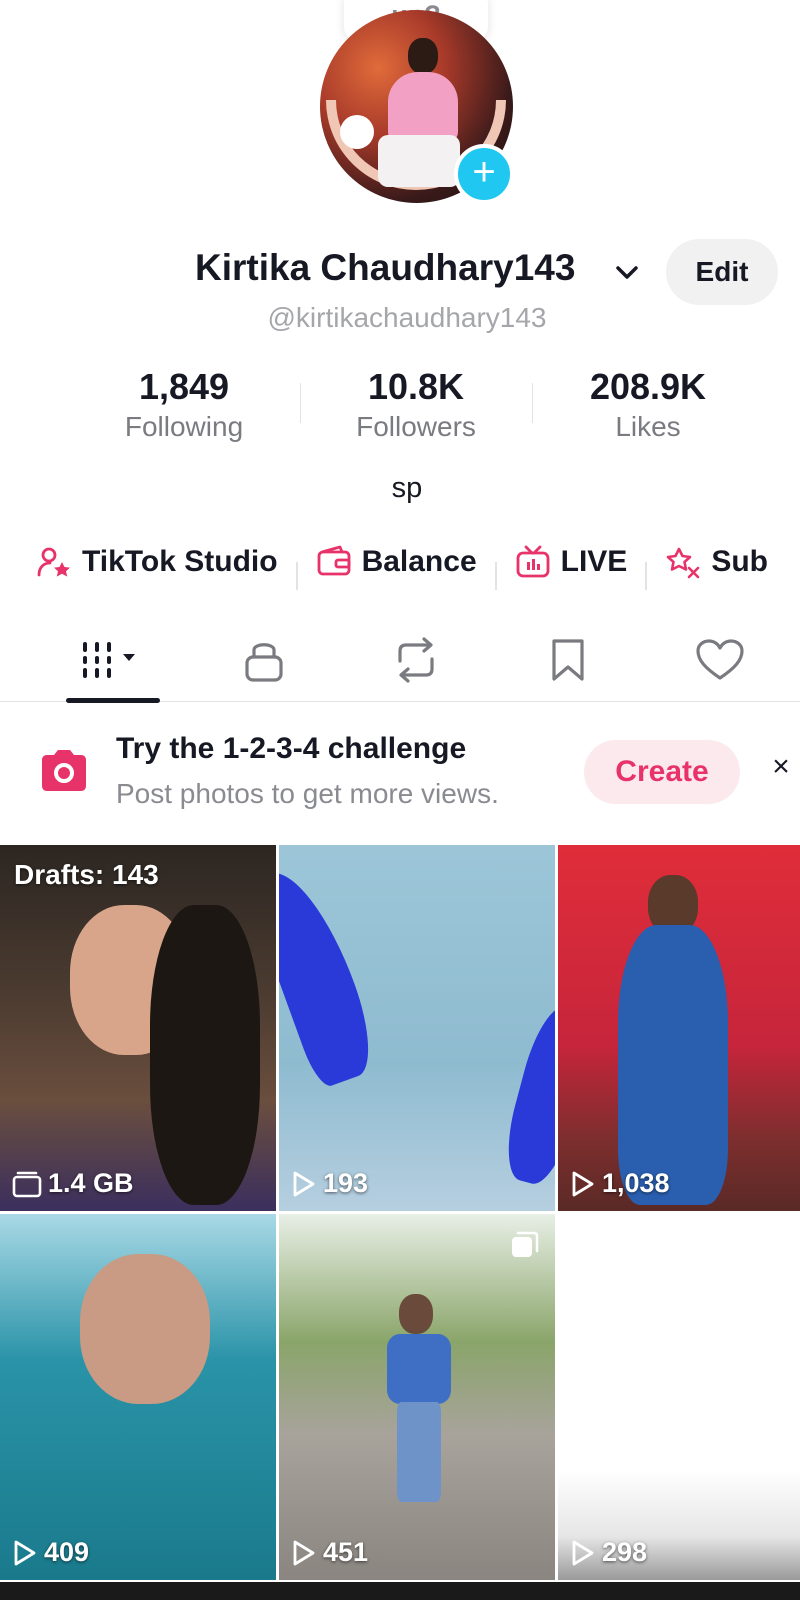  I want to click on quick-link-label: LIVE, so click(594, 561).